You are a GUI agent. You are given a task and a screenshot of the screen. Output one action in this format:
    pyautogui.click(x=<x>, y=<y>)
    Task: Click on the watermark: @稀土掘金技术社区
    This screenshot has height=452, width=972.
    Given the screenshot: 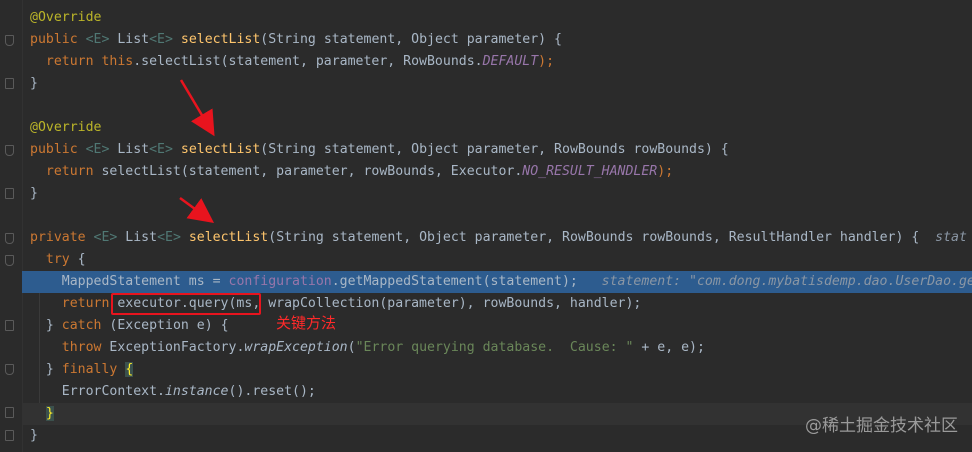 What is the action you would take?
    pyautogui.click(x=881, y=426)
    